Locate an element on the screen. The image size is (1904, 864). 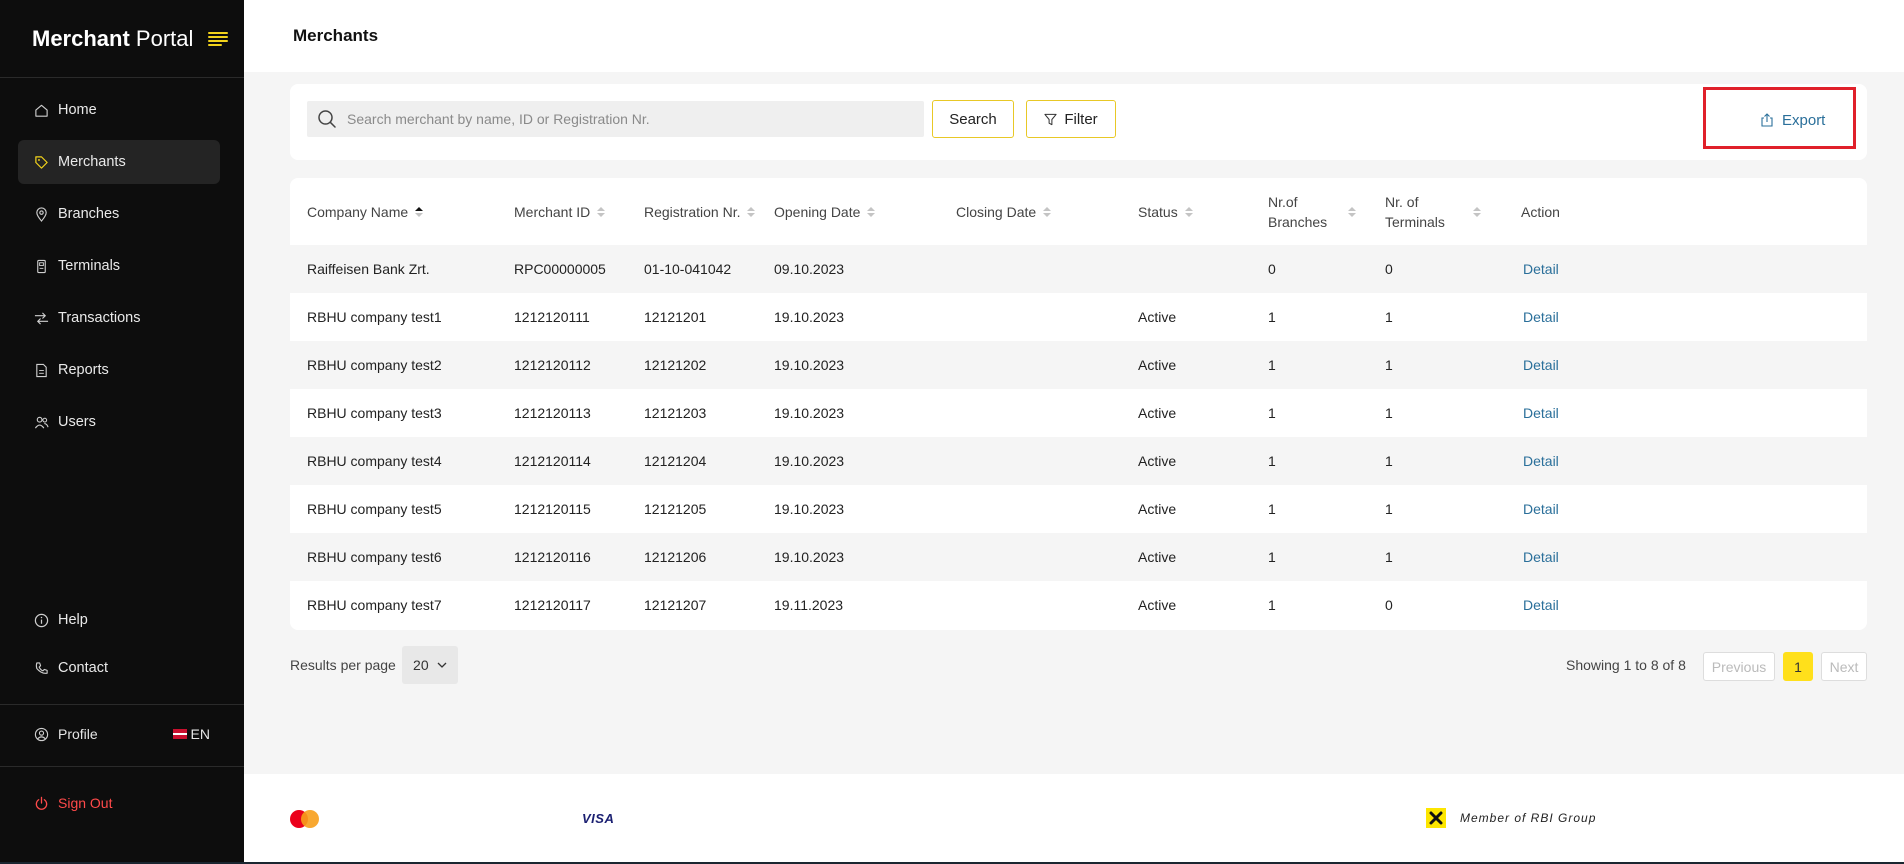
table-cell-opening: 19.10.2023 is located at coordinates (809, 461).